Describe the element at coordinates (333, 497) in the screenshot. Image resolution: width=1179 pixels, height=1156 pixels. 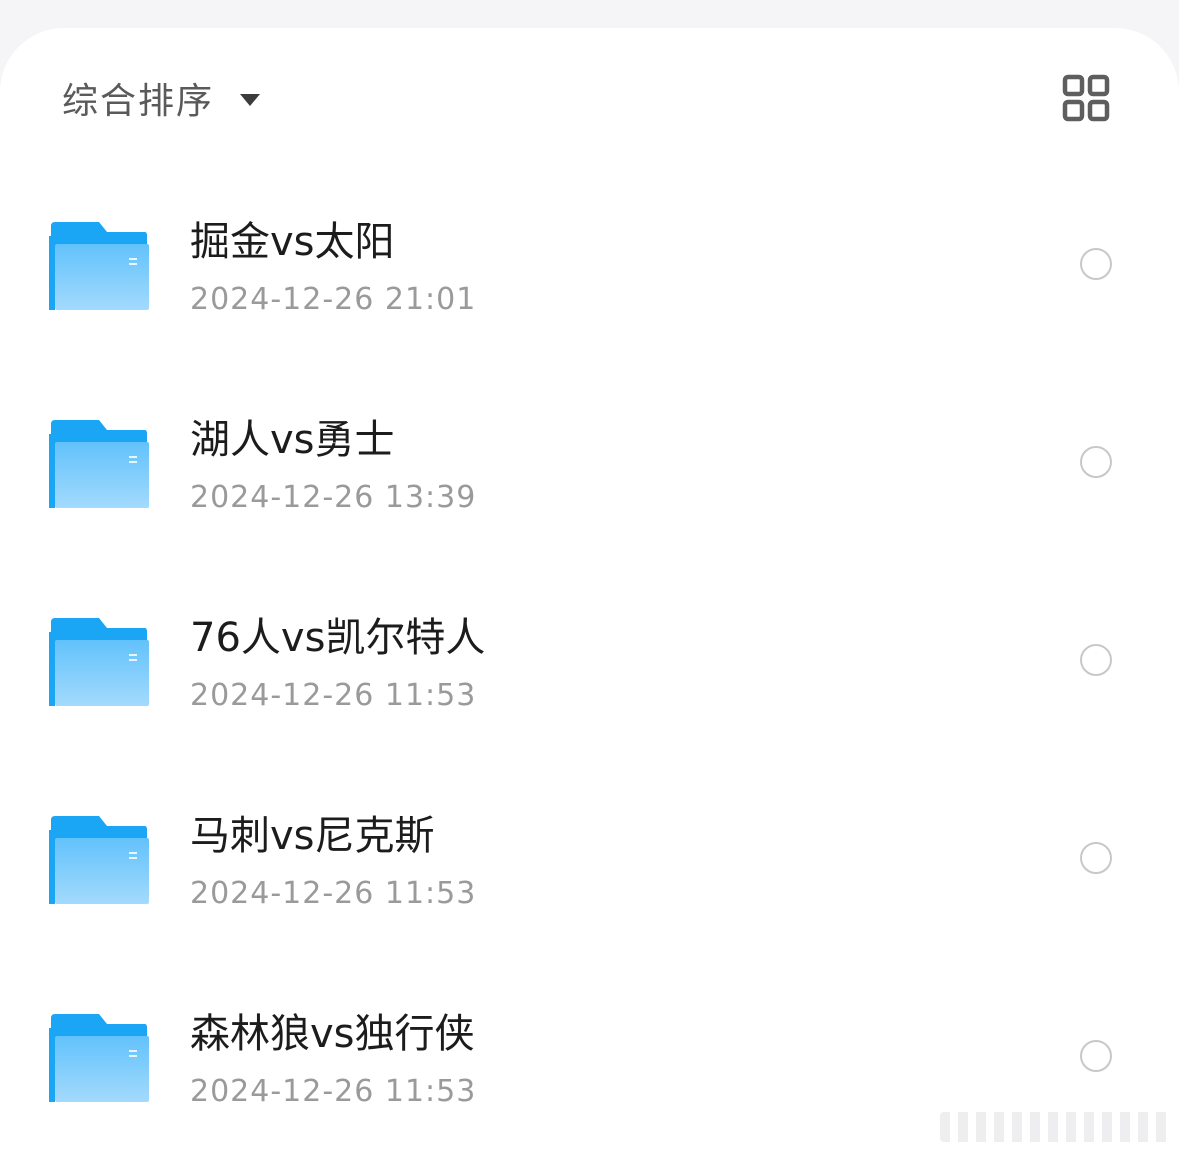
I see `file-date: 2024-12-26 13:39` at that location.